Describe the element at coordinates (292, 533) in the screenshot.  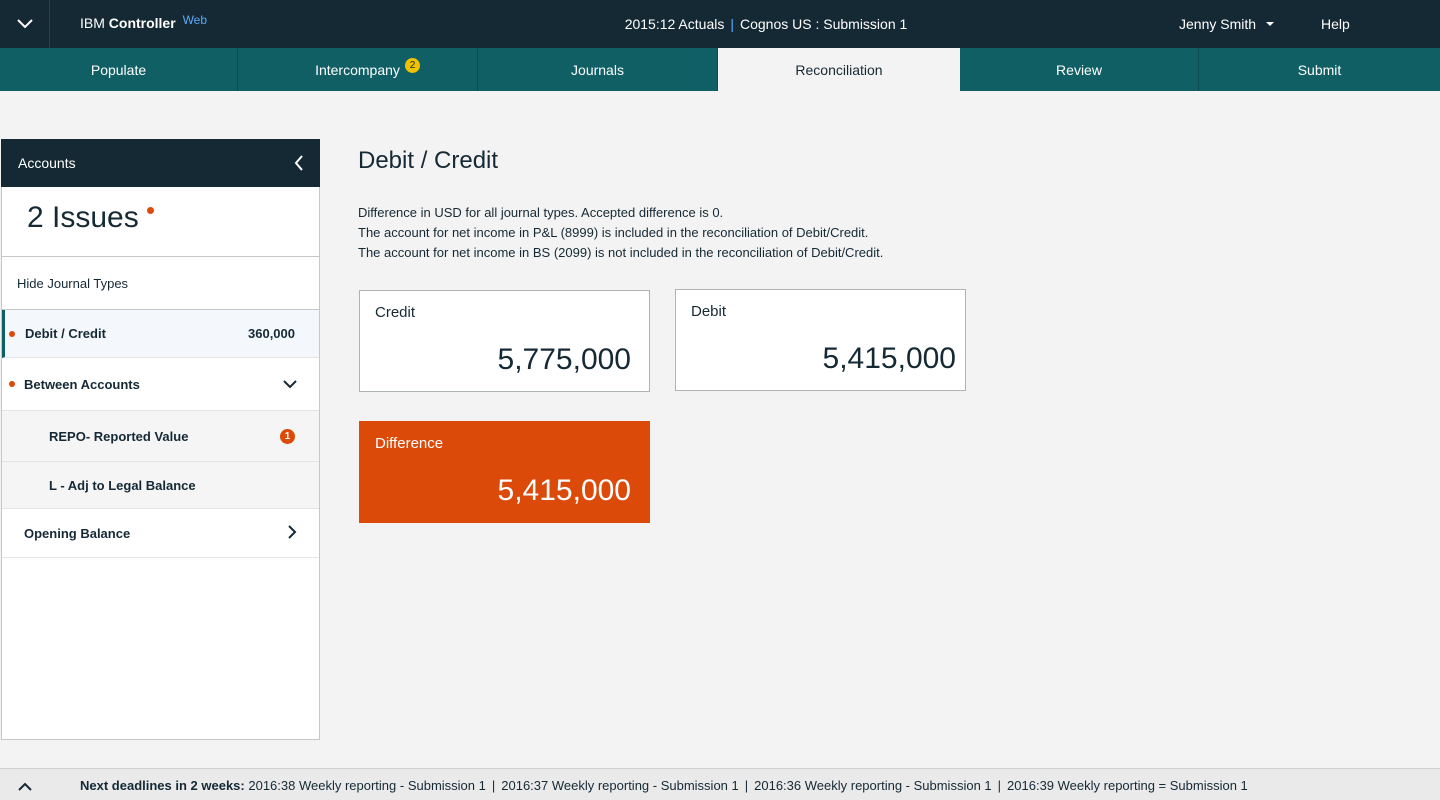
I see `chevron-right-icon` at that location.